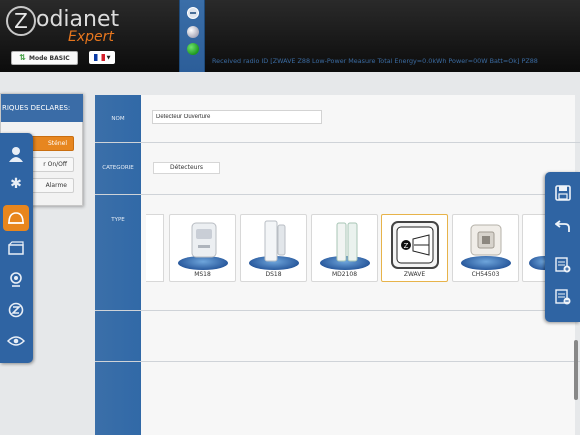  Describe the element at coordinates (347, 242) in the screenshot. I see `contact-sensor-icon` at that location.